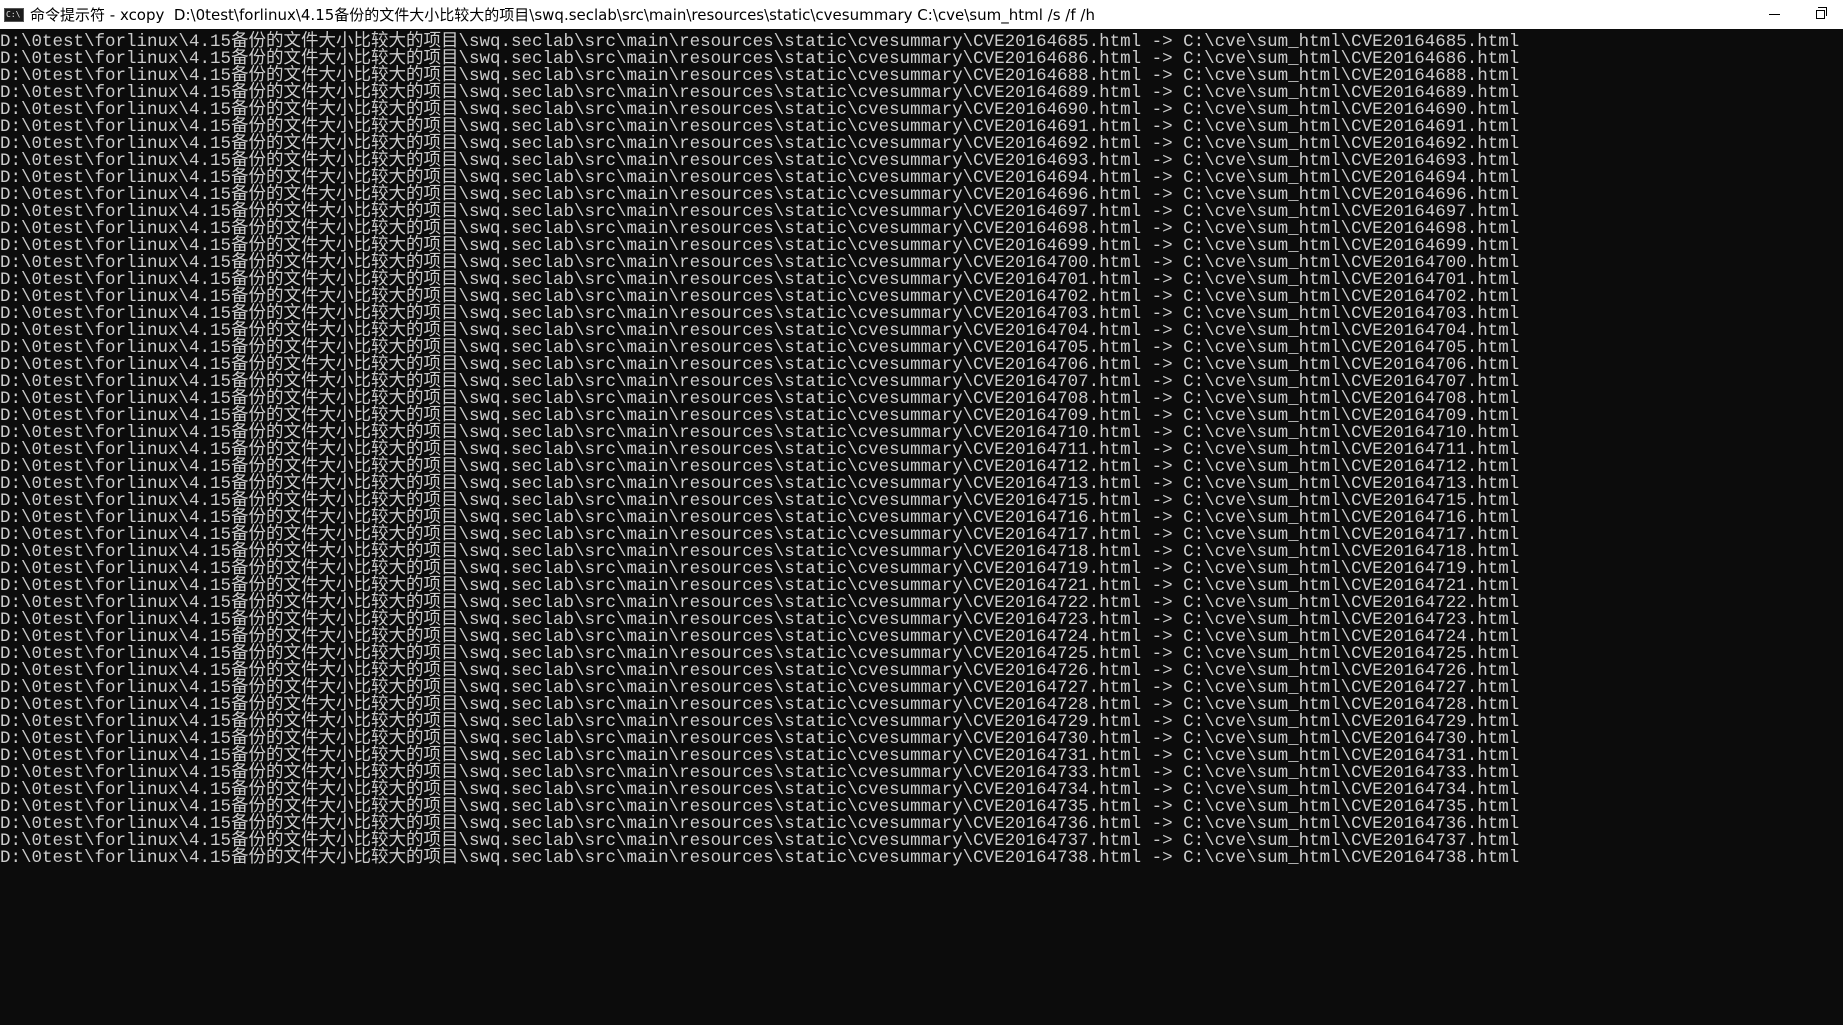 The width and height of the screenshot is (1843, 1025). I want to click on minimize-button, so click(1774, 14).